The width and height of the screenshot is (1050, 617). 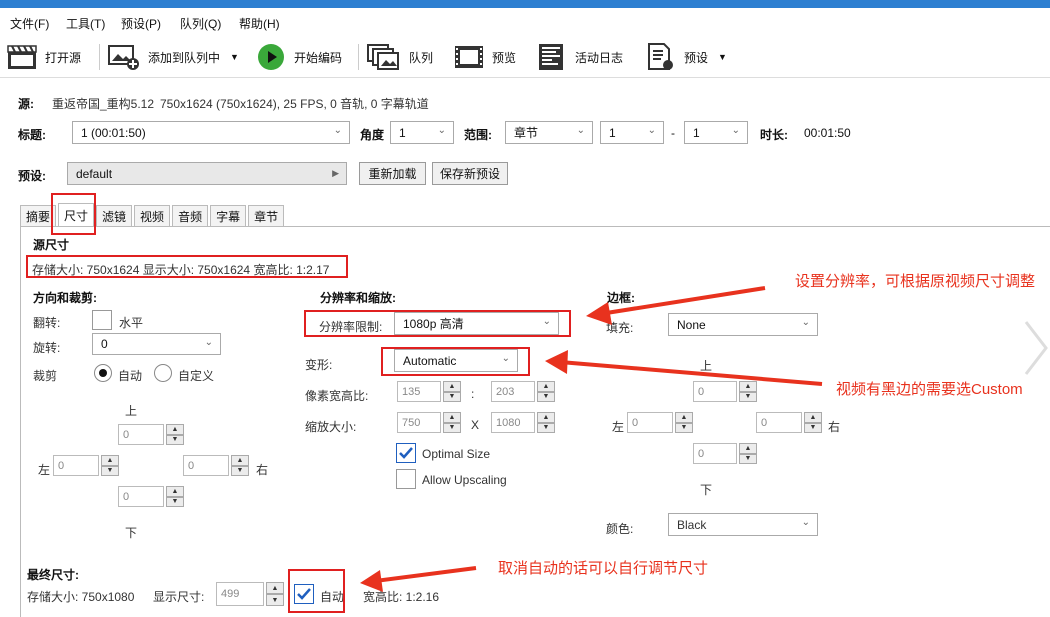 What do you see at coordinates (929, 389) in the screenshot?
I see `annotation-custom: 视频有黑边的需要选Custom` at bounding box center [929, 389].